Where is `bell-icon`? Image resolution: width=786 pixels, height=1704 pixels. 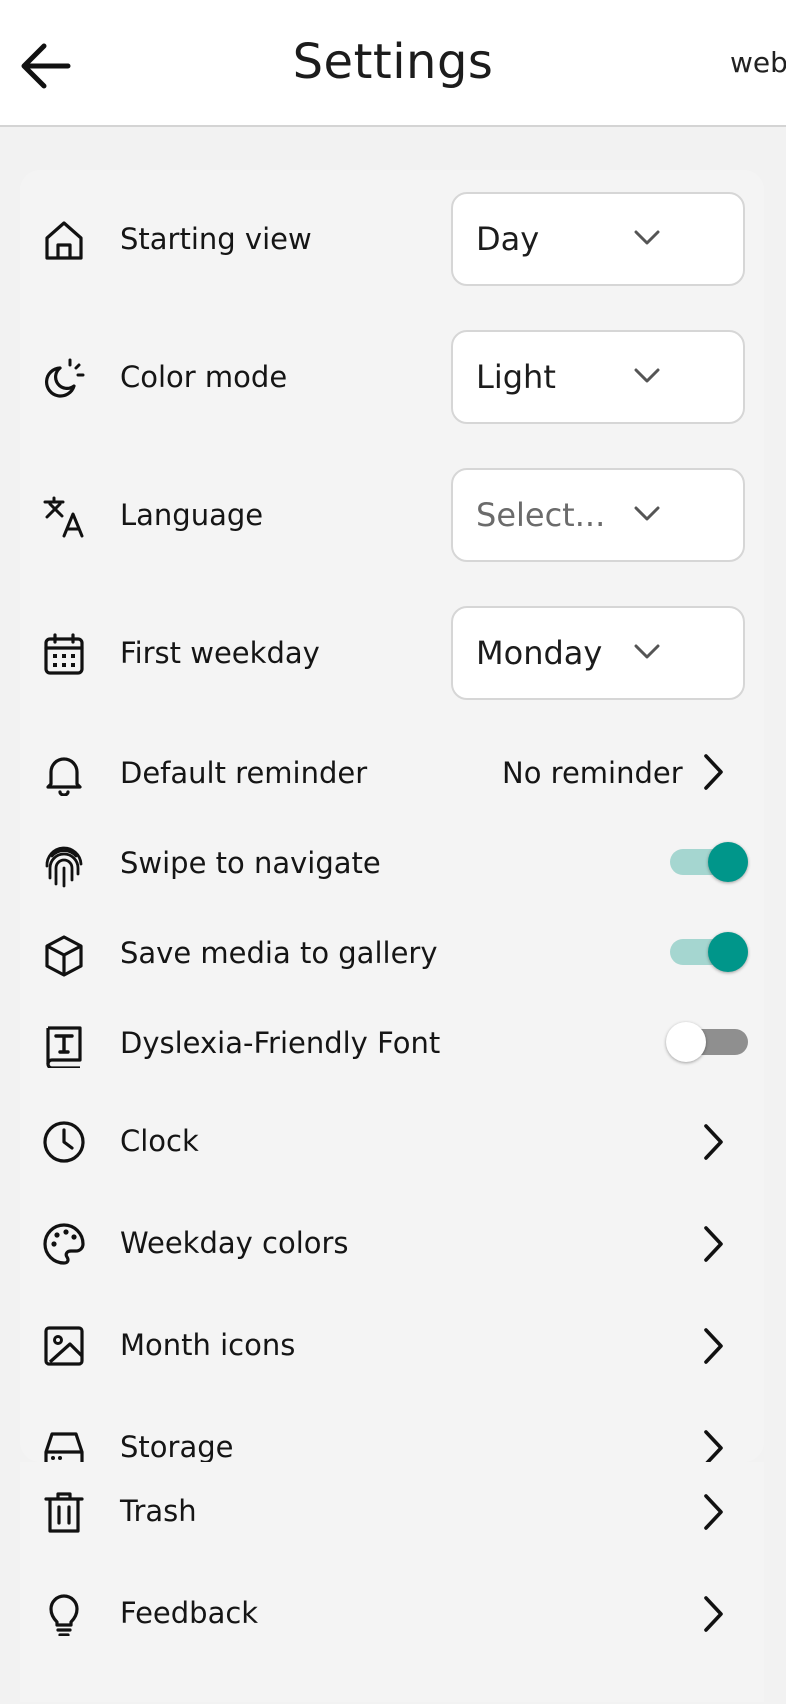
bell-icon is located at coordinates (64, 776).